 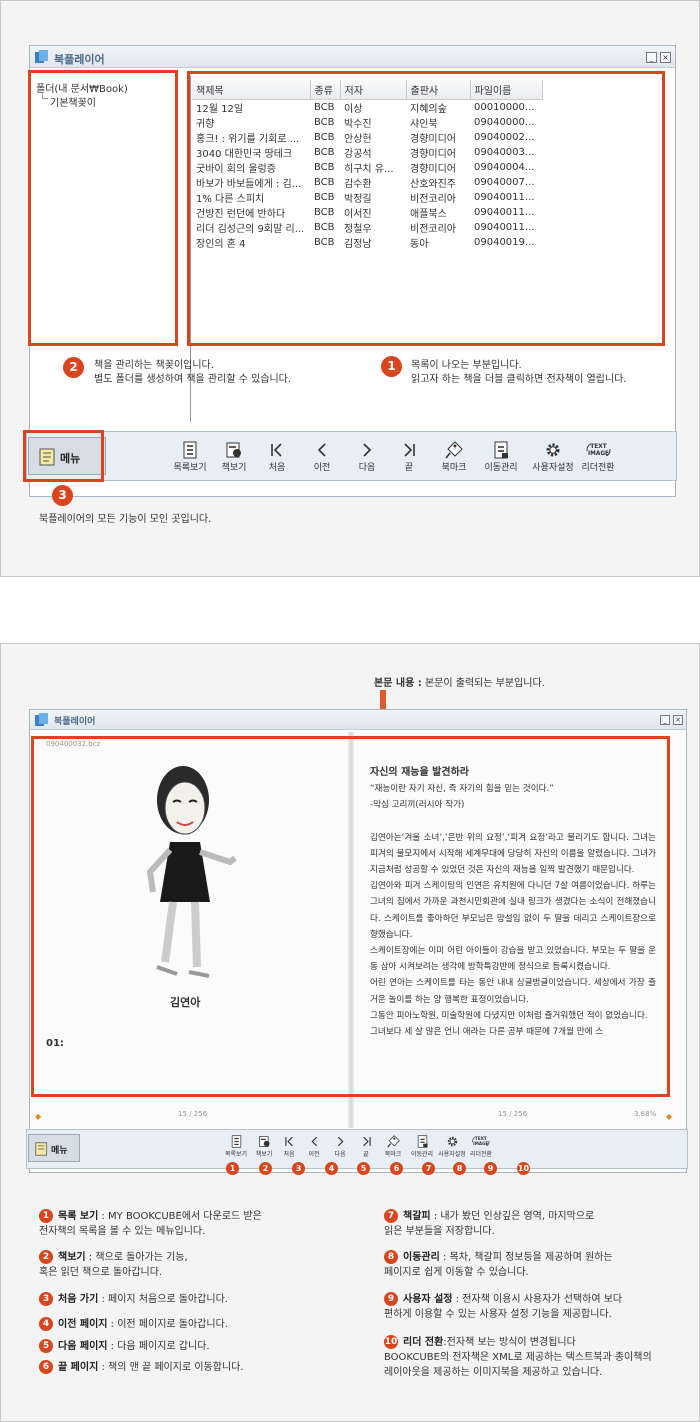 I want to click on toolbar-button-navigation: 이동관리, so click(x=501, y=457).